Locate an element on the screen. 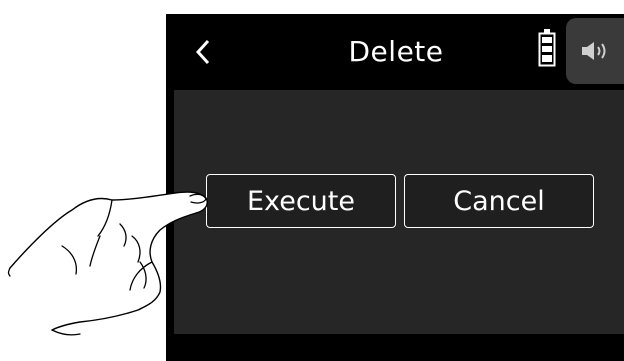 Image resolution: width=624 pixels, height=361 pixels. battery-icon is located at coordinates (547, 48).